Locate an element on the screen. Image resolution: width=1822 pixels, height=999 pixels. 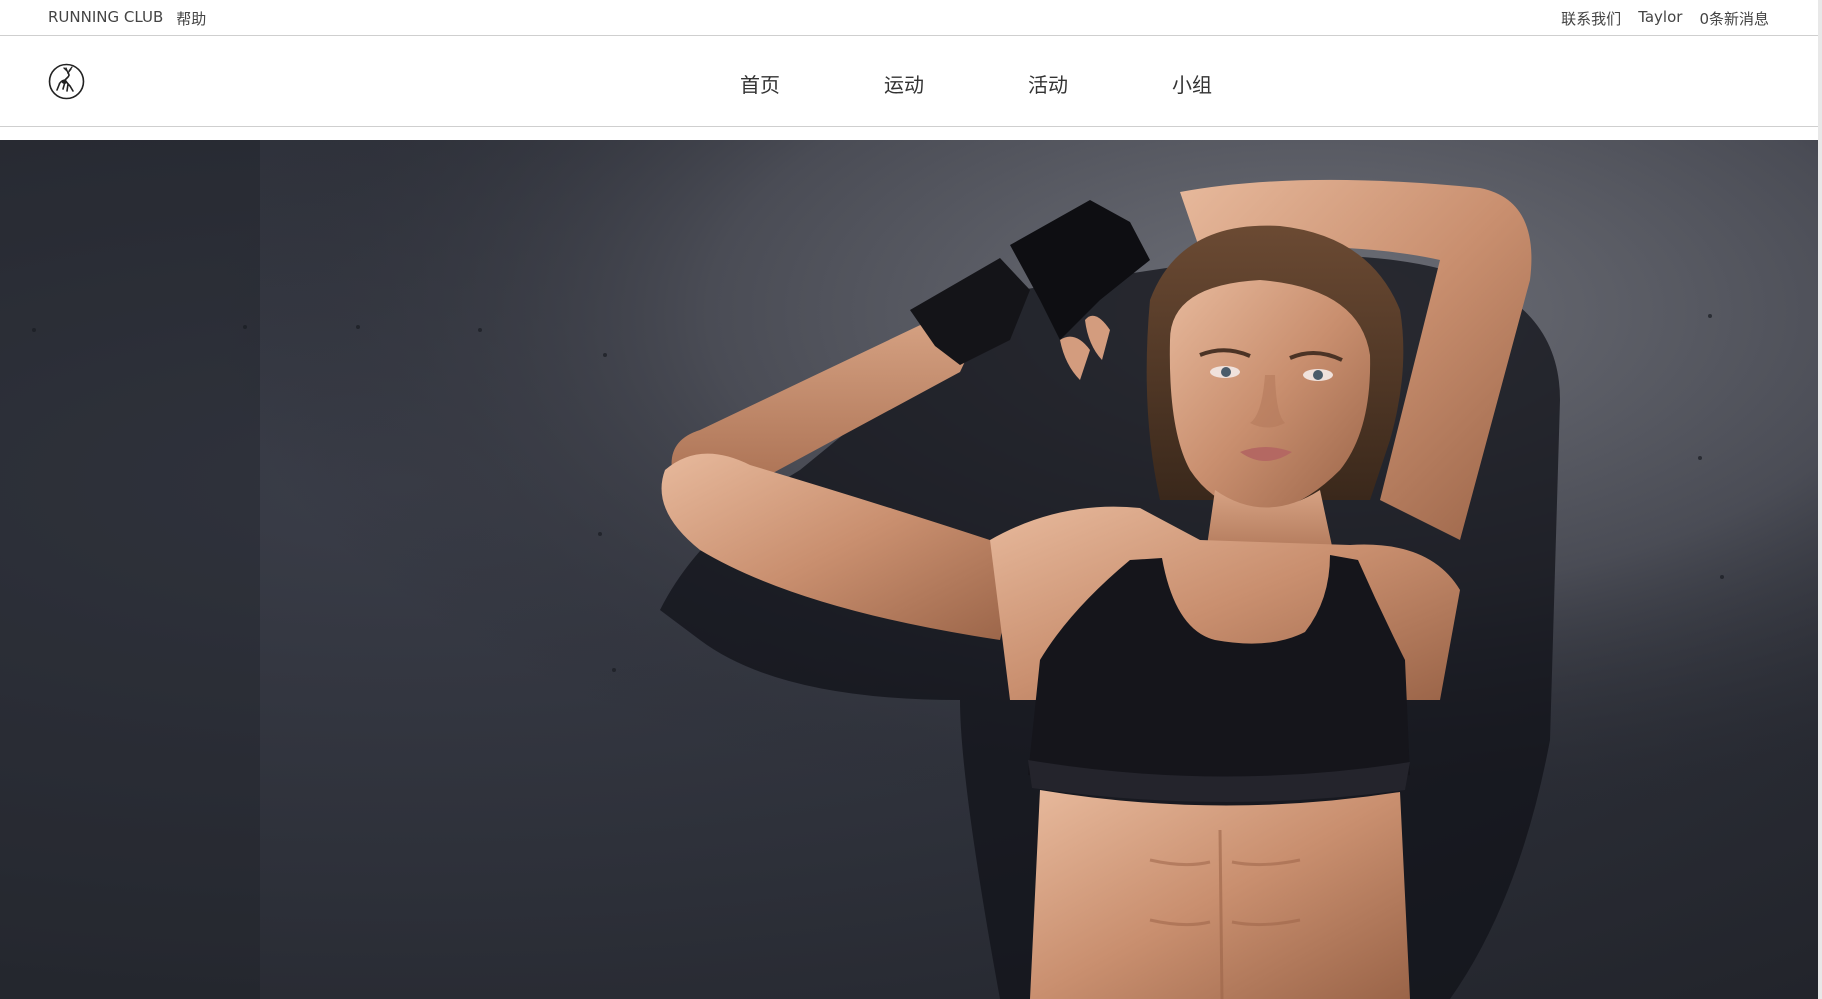
contact-link: 联系我们 is located at coordinates (1591, 18).